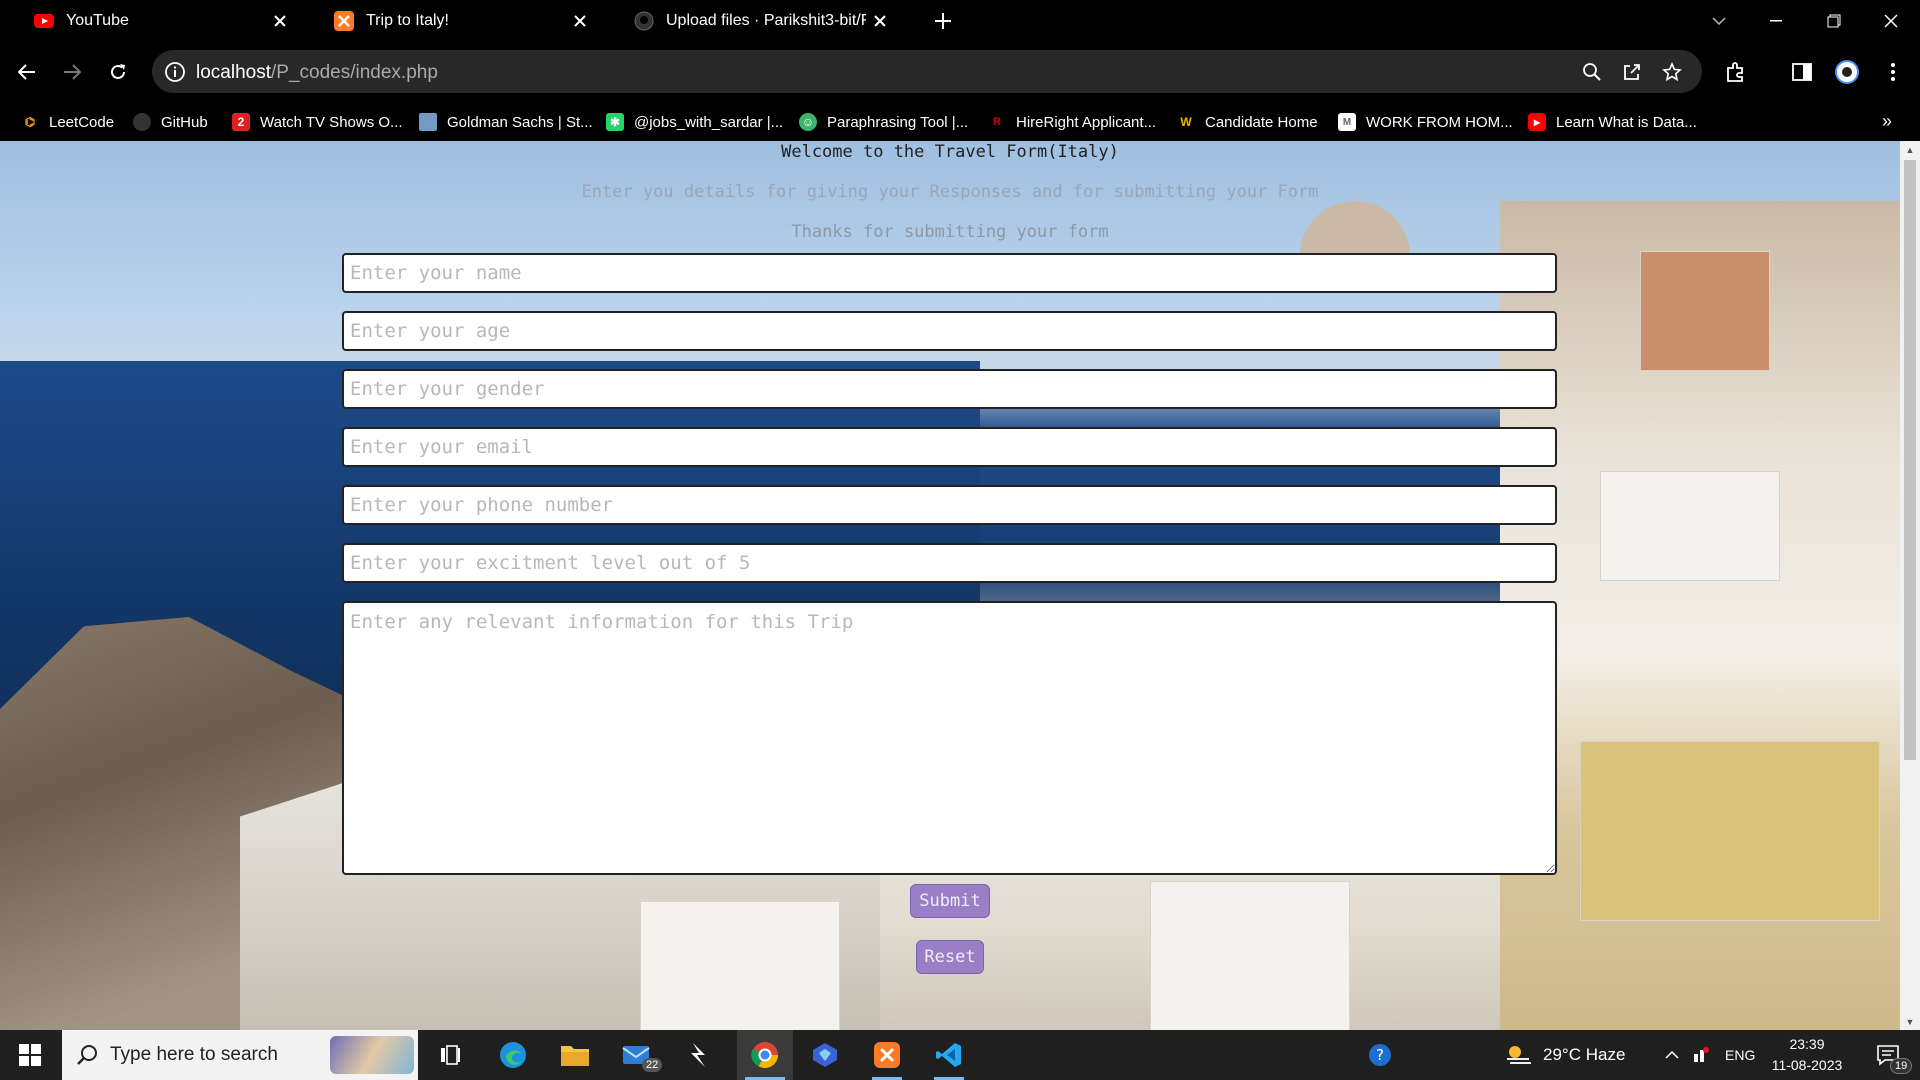 This screenshot has height=1080, width=1920. I want to click on notification-center-button: 19, so click(1888, 1055).